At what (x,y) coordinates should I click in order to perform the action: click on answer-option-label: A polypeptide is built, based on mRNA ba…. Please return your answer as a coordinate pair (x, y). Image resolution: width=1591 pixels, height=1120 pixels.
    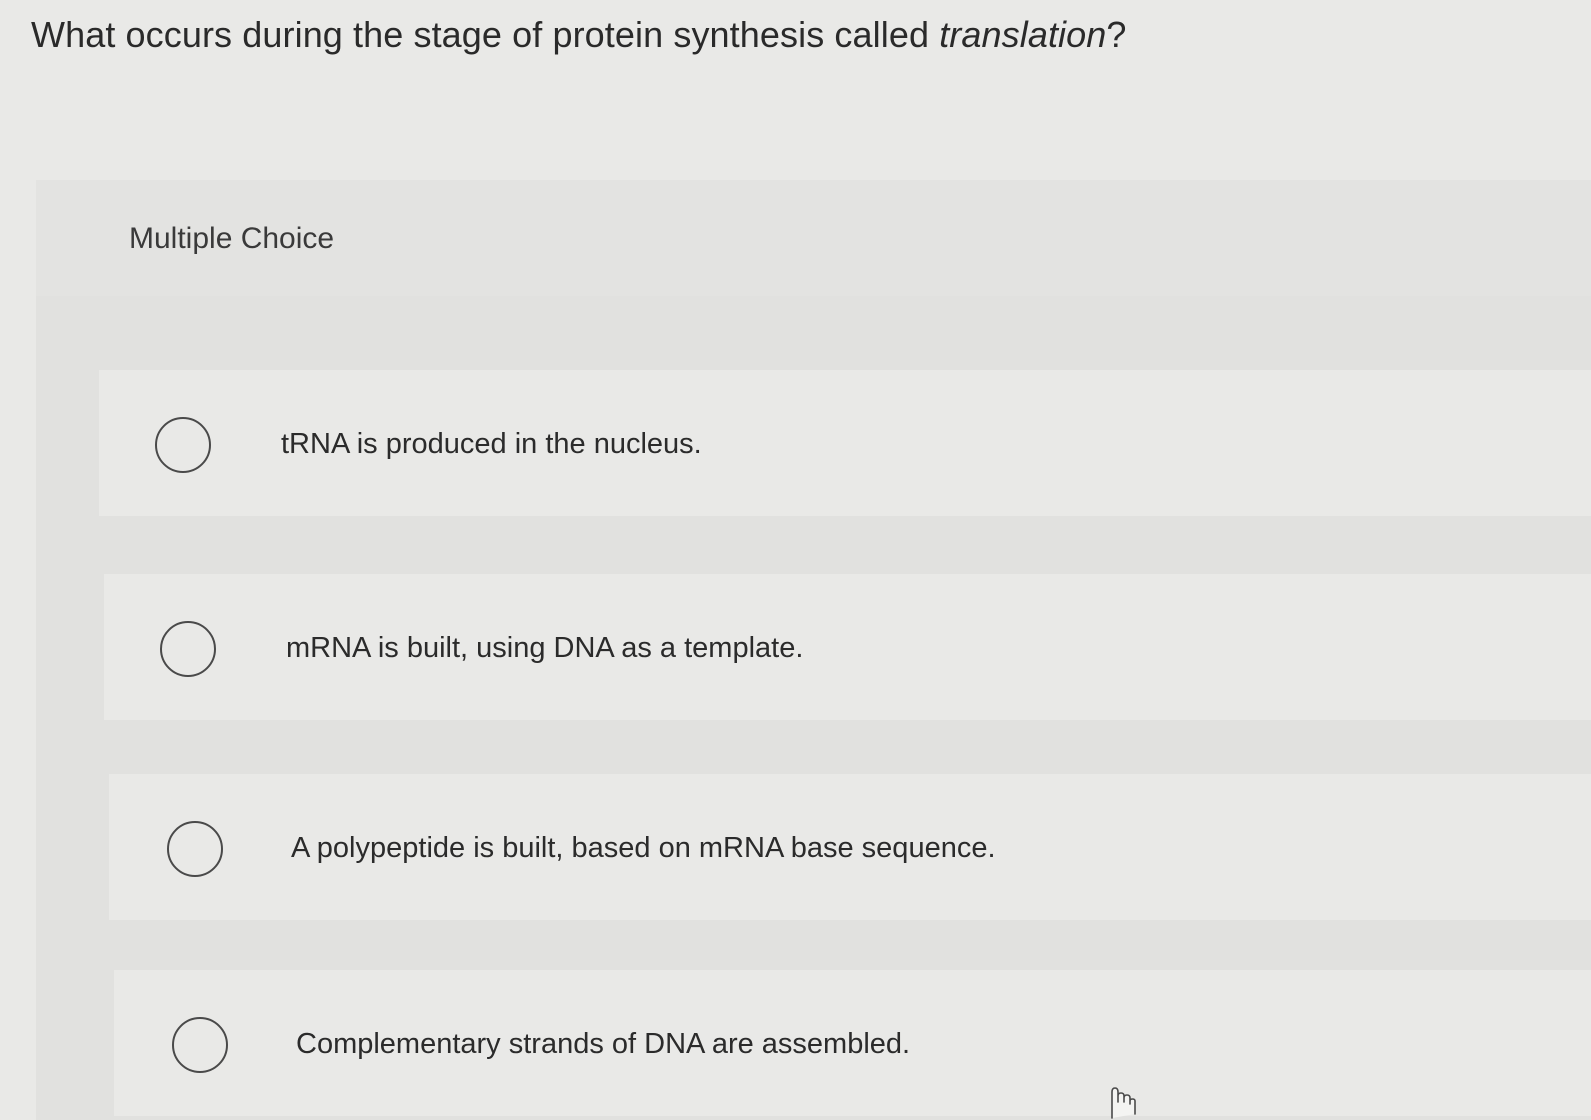
    Looking at the image, I should click on (643, 848).